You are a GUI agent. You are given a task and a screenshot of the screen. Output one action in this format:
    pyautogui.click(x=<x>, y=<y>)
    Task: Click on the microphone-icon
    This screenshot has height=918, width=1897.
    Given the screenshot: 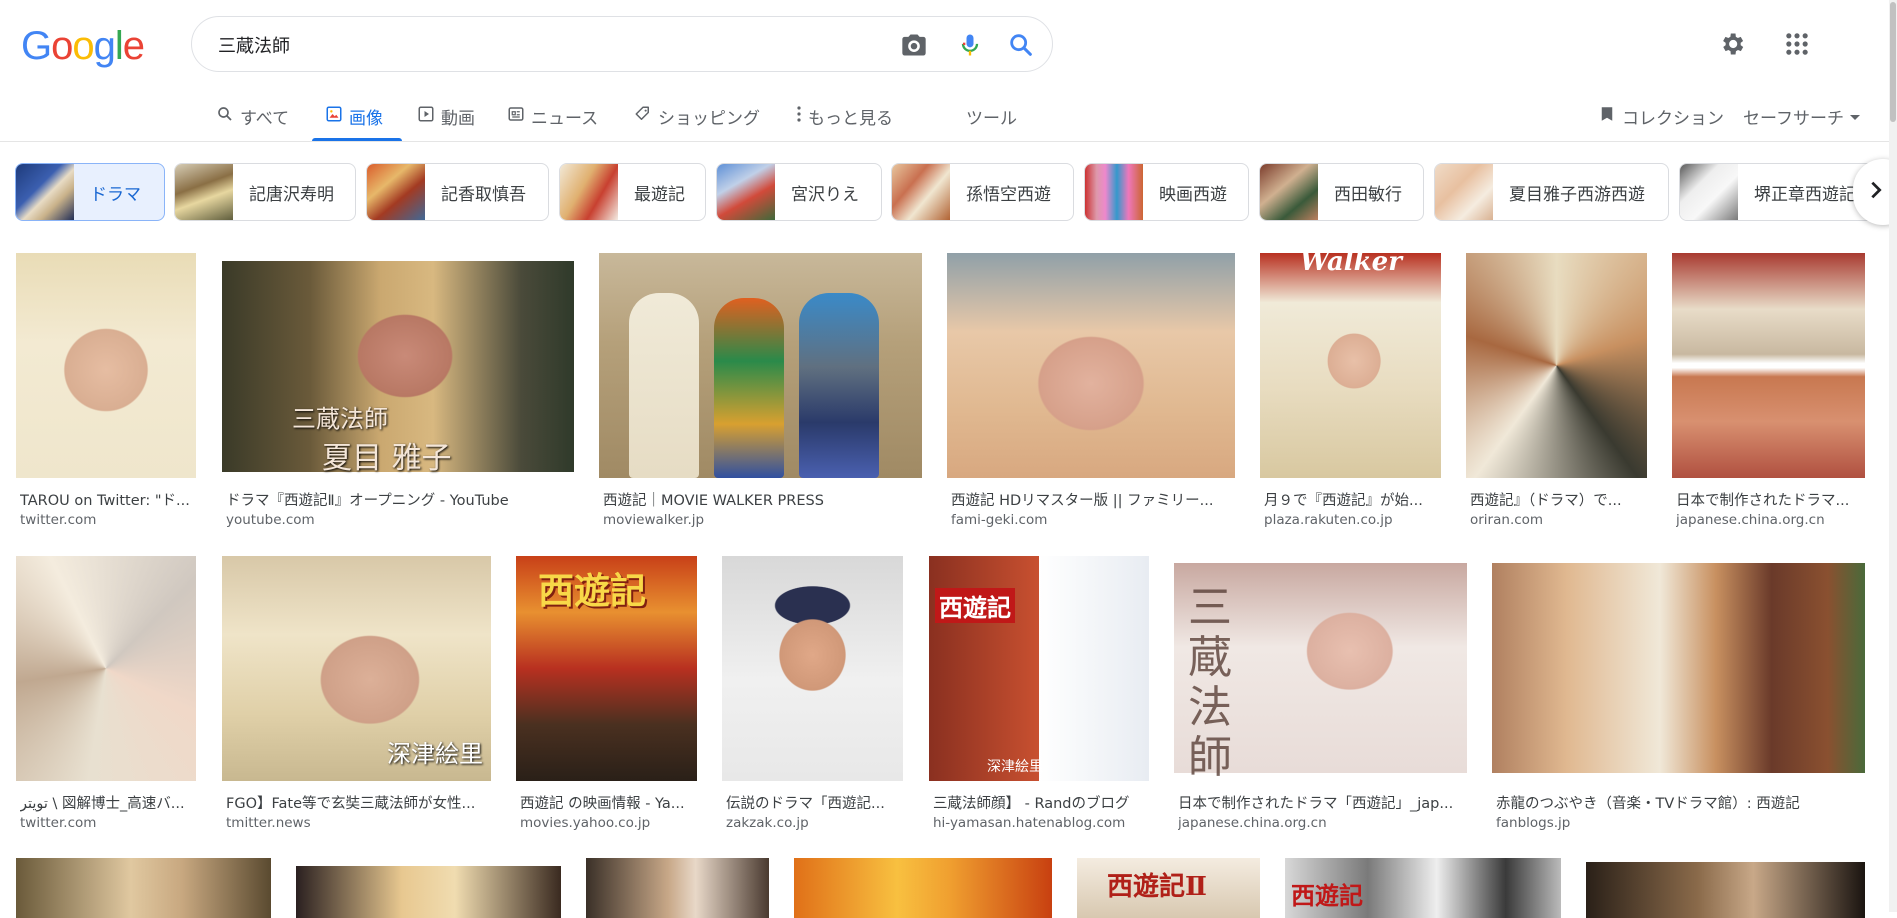 What is the action you would take?
    pyautogui.click(x=970, y=47)
    